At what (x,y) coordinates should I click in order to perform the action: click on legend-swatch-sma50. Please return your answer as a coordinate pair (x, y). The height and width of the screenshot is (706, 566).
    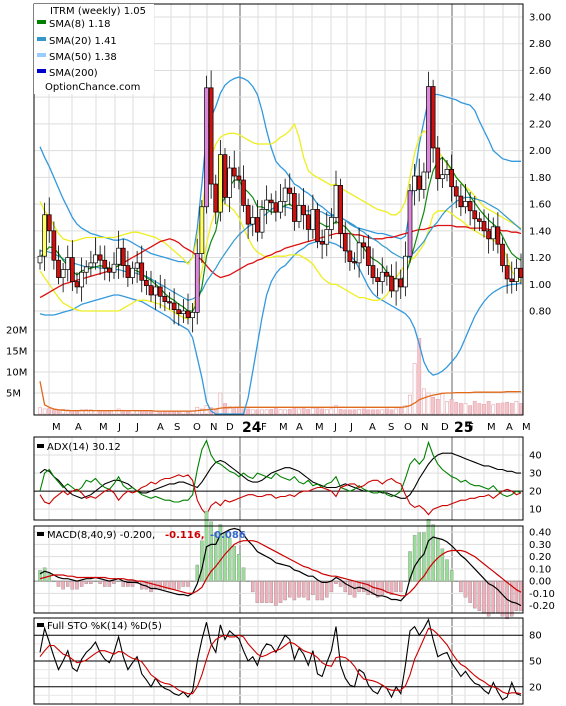
    Looking at the image, I should click on (41, 55).